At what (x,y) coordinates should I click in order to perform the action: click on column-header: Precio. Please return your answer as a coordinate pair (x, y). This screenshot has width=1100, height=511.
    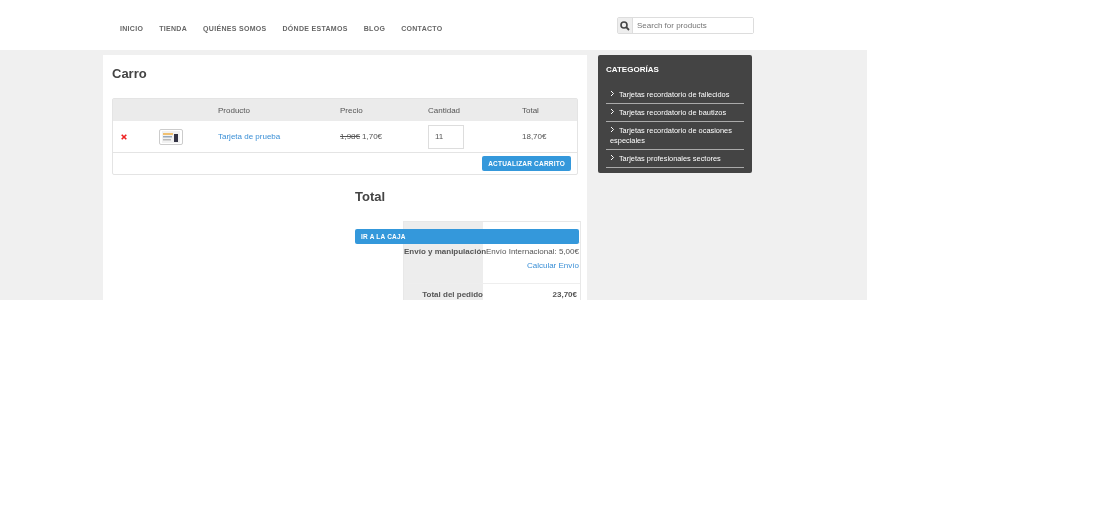
    Looking at the image, I should click on (352, 110).